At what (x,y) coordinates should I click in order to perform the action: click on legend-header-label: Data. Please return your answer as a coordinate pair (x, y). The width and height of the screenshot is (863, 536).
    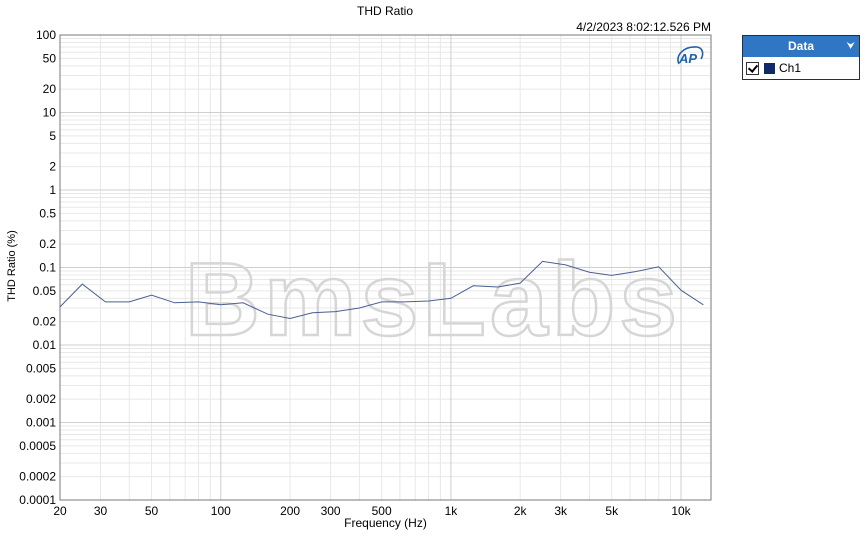
    Looking at the image, I should click on (800, 46).